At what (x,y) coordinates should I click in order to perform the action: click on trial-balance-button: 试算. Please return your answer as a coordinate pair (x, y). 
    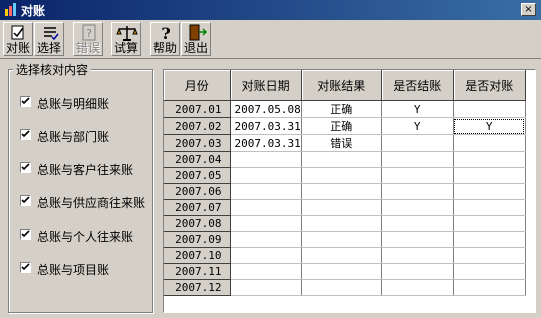
    Looking at the image, I should click on (126, 39).